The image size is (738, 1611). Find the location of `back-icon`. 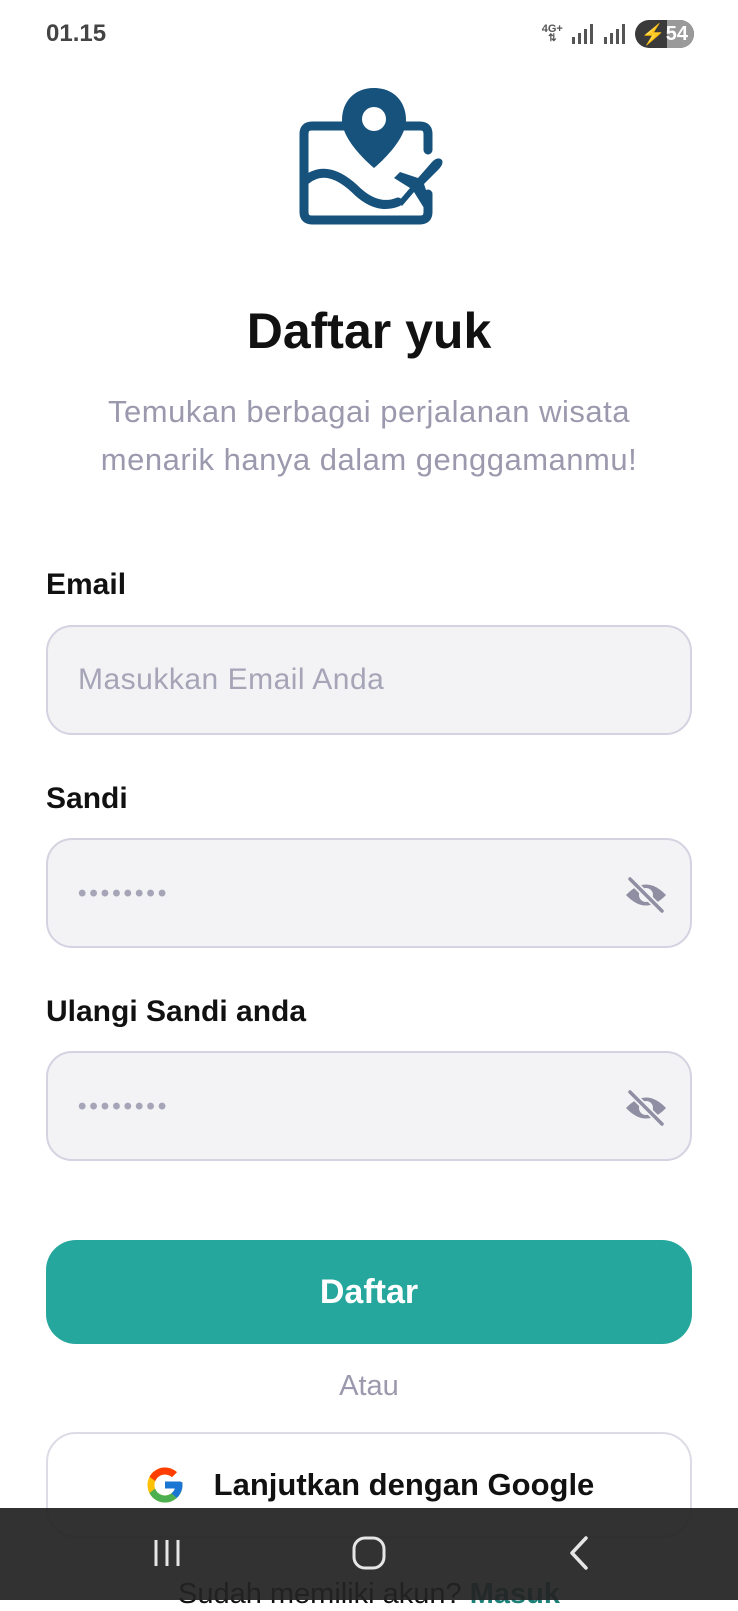

back-icon is located at coordinates (579, 1553).